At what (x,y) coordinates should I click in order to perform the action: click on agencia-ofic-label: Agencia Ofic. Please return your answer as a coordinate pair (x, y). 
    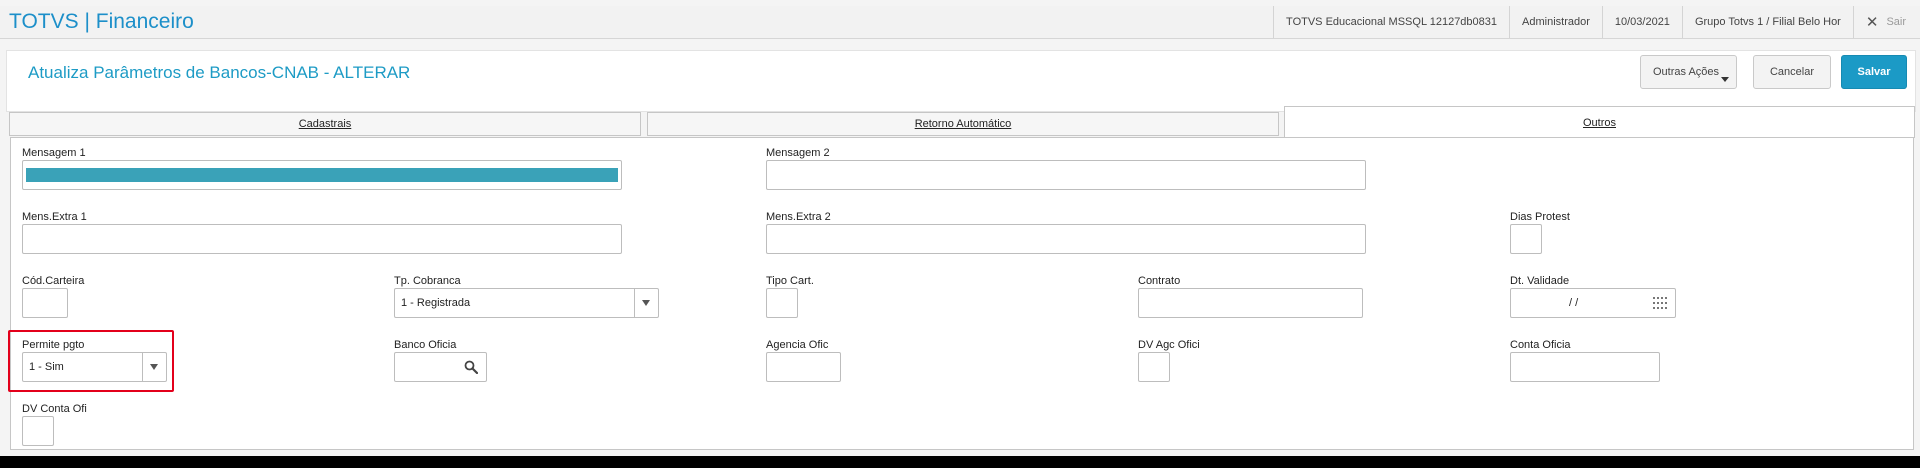
    Looking at the image, I should click on (797, 345).